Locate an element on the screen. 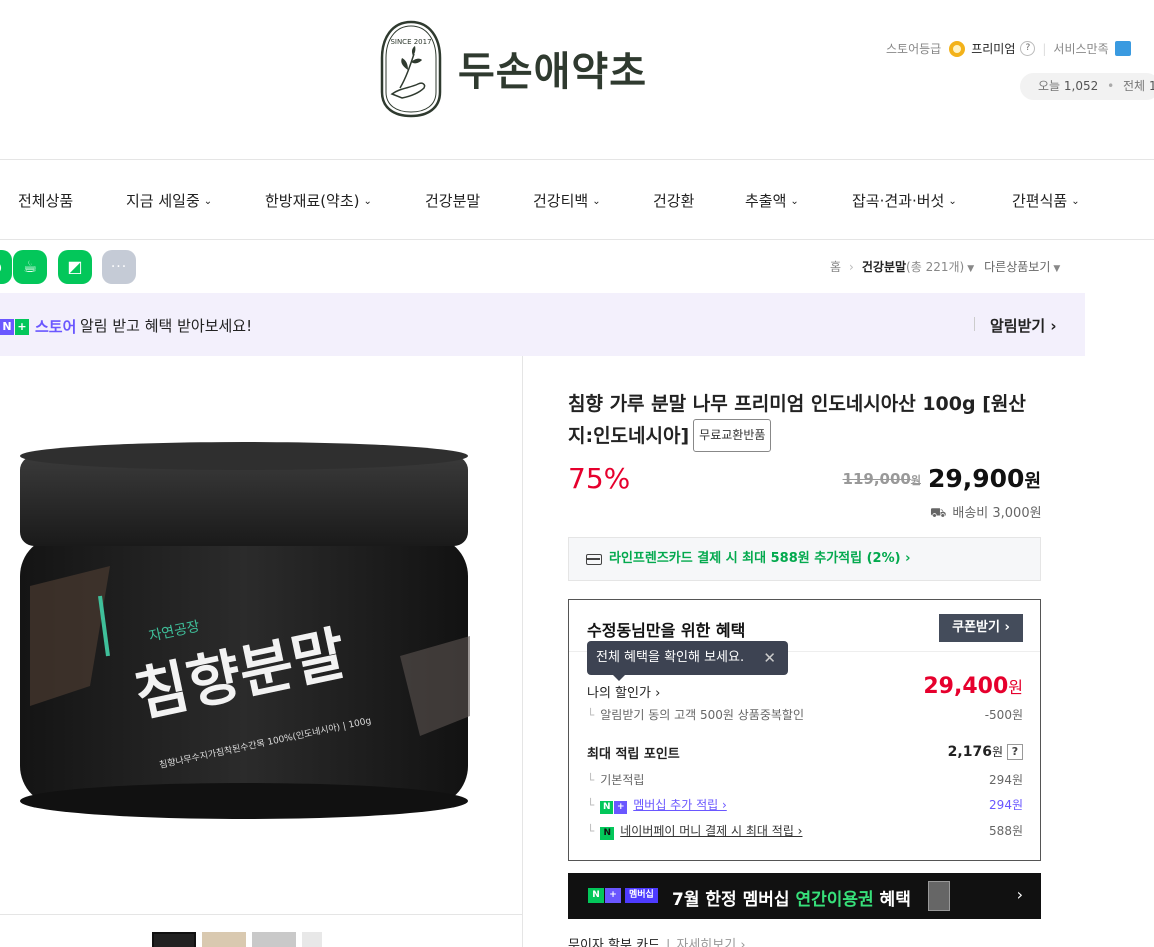 Image resolution: width=1154 pixels, height=947 pixels. other-products-link: 다른상품보기 is located at coordinates (1017, 267).